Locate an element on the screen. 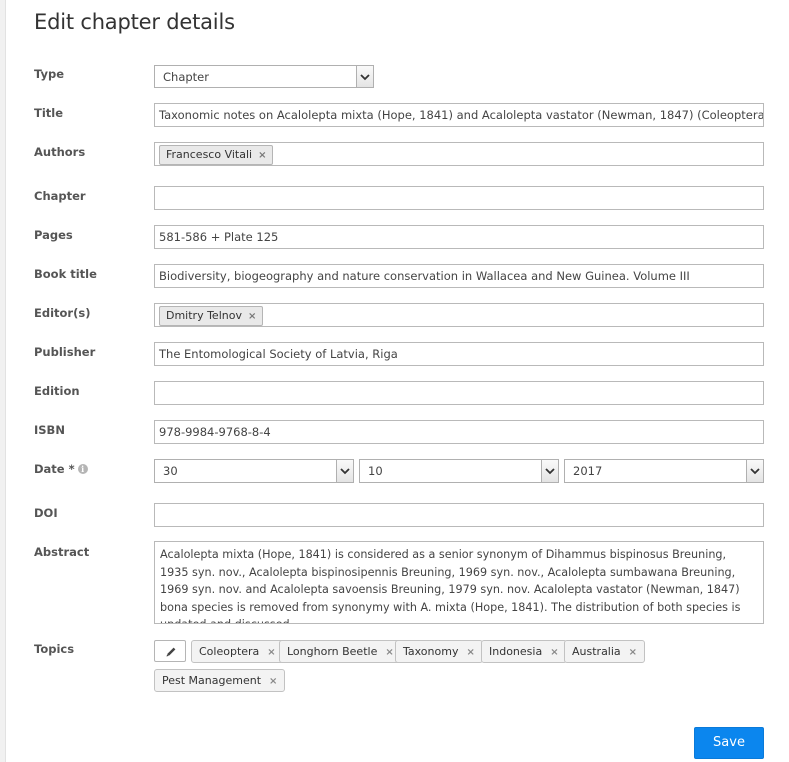  topic-tag: Pest Management × is located at coordinates (220, 680).